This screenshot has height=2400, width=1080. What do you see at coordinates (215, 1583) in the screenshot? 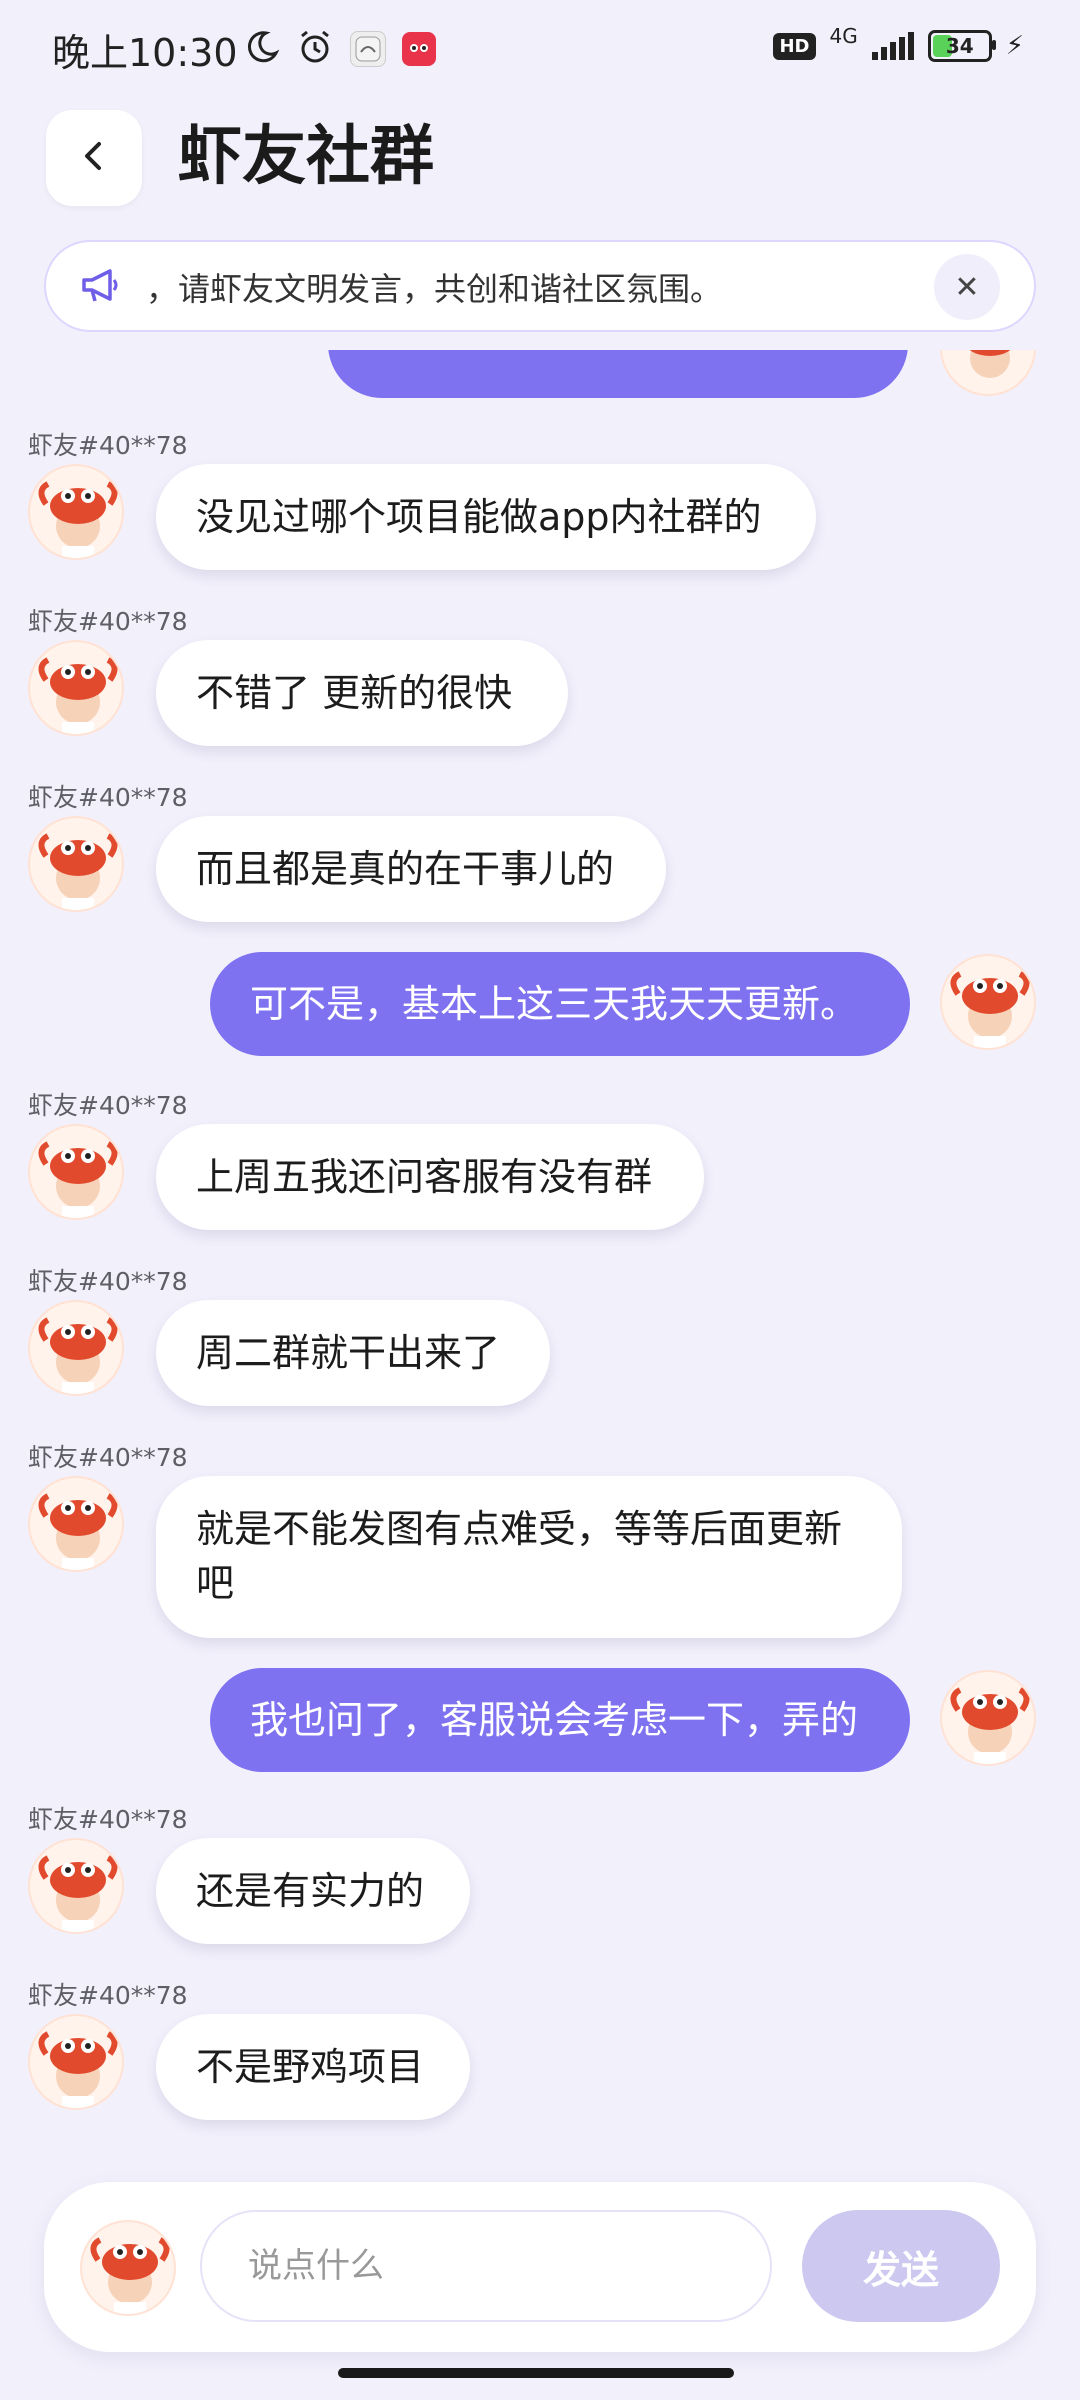
I see `message-text-line: 吧` at bounding box center [215, 1583].